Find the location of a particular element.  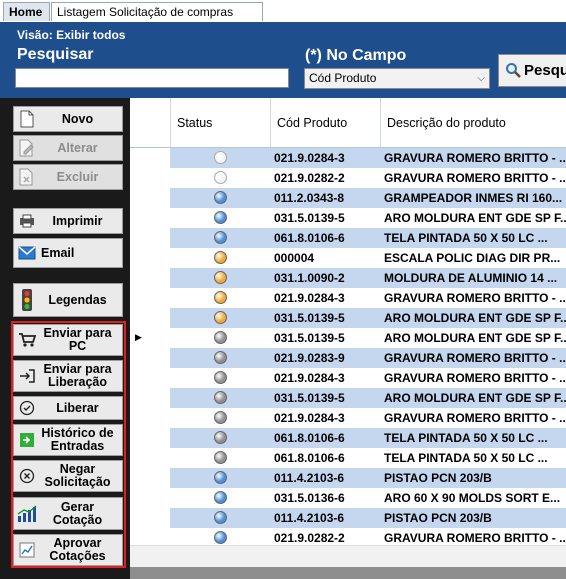

legendas-button: Legendas is located at coordinates (68, 300).